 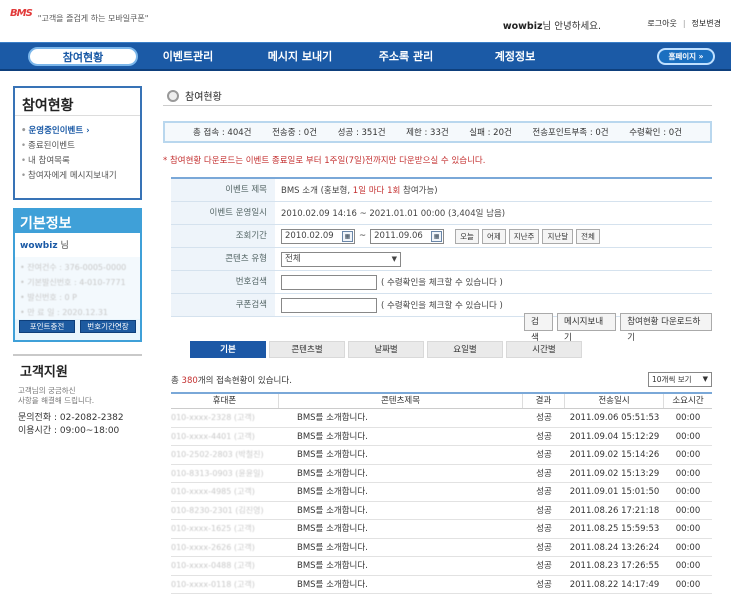 What do you see at coordinates (59, 131) in the screenshot?
I see `sidebar-item-label: 운영중인이벤트 ›` at bounding box center [59, 131].